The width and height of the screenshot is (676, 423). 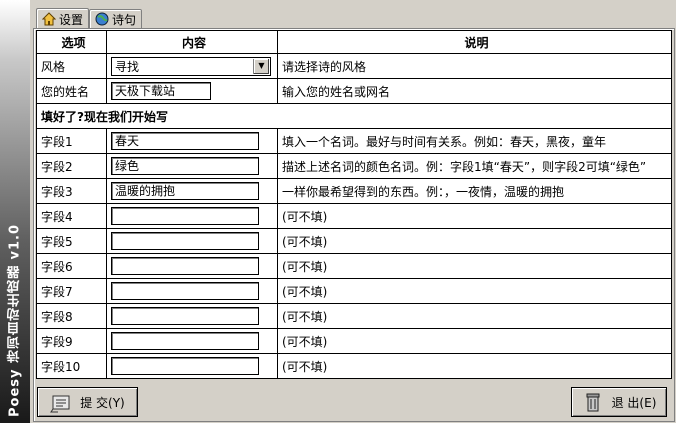 What do you see at coordinates (71, 341) in the screenshot?
I see `field-label: 字段9` at bounding box center [71, 341].